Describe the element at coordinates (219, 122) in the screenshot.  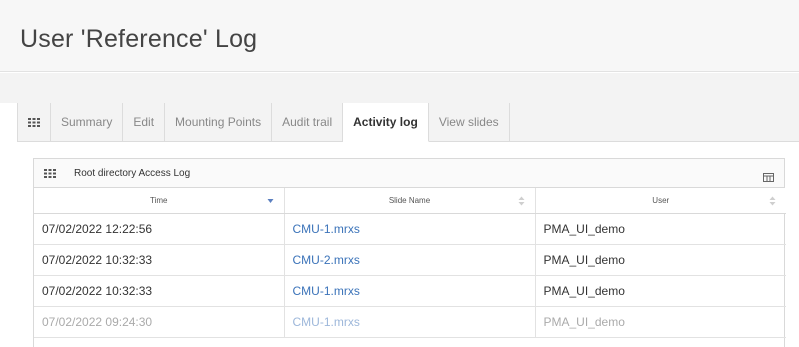
I see `tab-mounting-points: Mounting Points` at that location.